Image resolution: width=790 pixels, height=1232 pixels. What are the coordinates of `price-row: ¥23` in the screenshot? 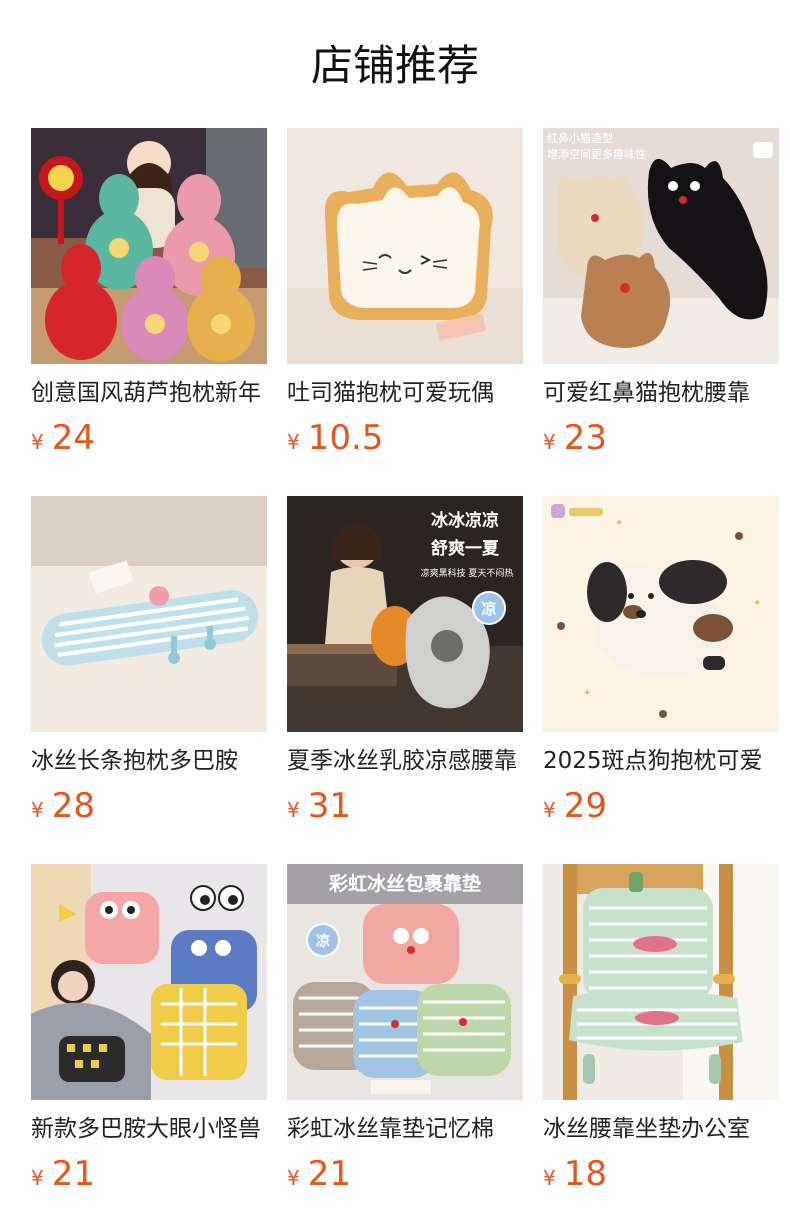 It's located at (575, 438).